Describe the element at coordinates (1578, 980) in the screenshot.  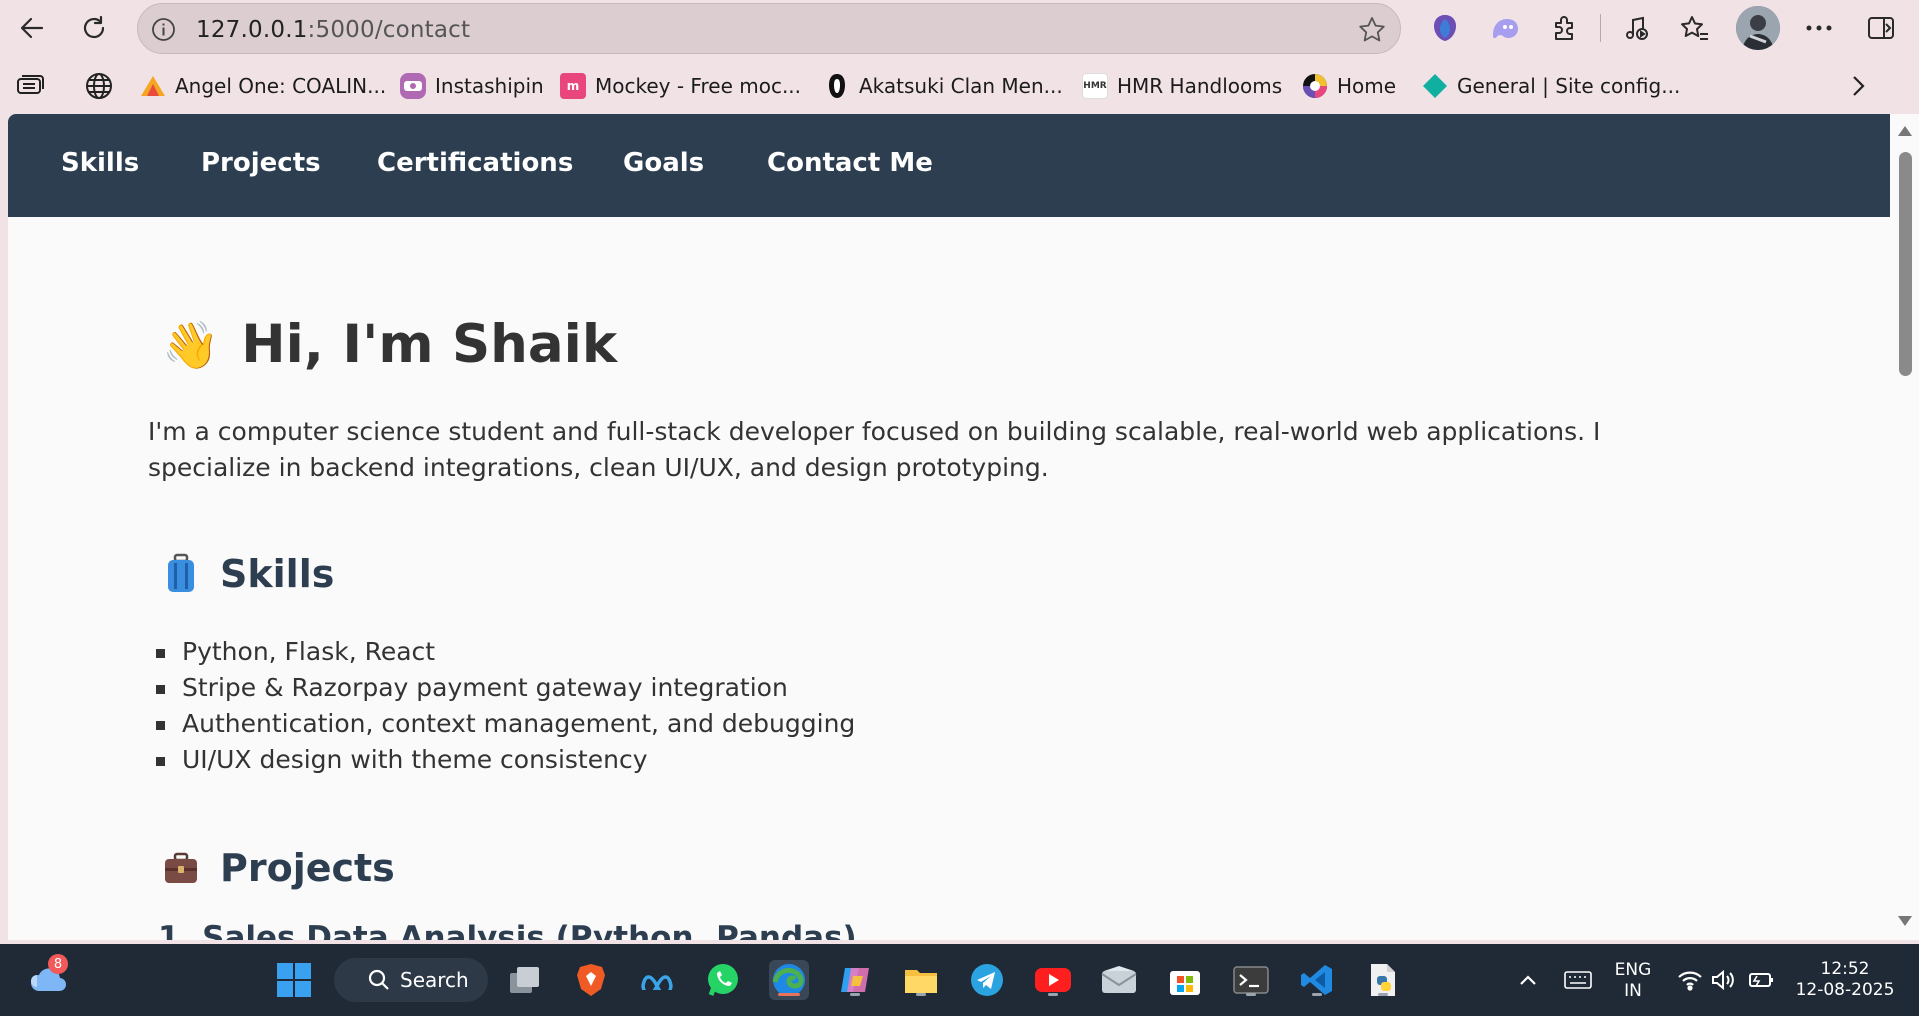
I see `keyboard-icon` at that location.